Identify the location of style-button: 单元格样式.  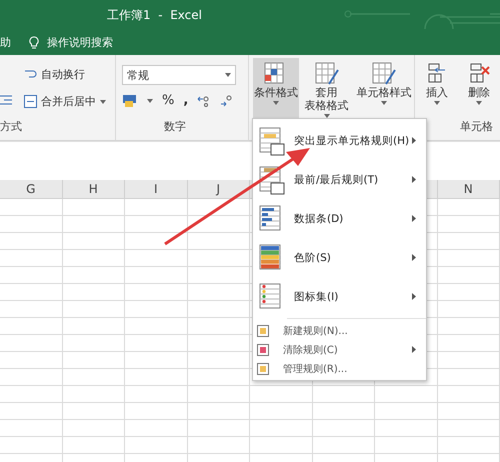
(384, 88).